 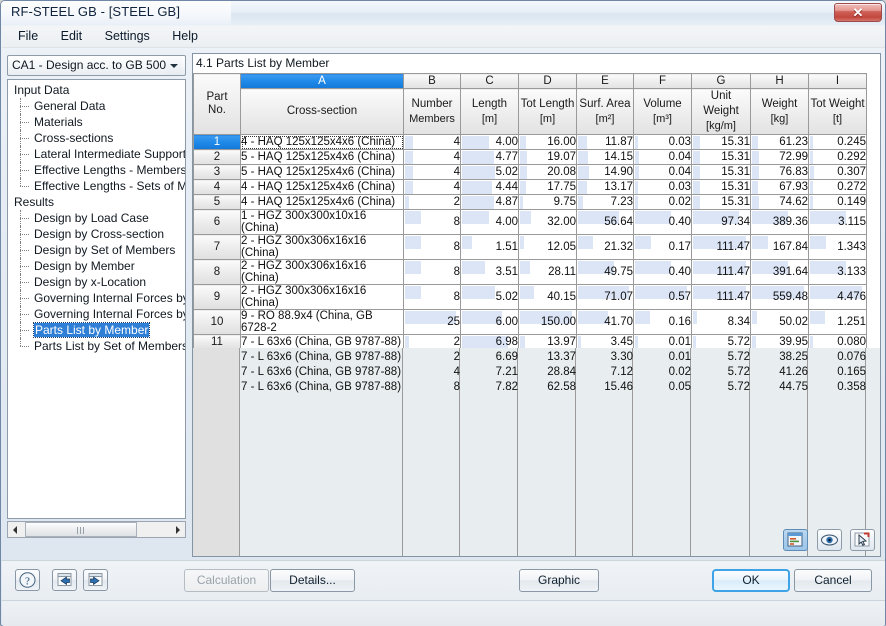 What do you see at coordinates (489, 142) in the screenshot?
I see `cell-length: 4.00` at bounding box center [489, 142].